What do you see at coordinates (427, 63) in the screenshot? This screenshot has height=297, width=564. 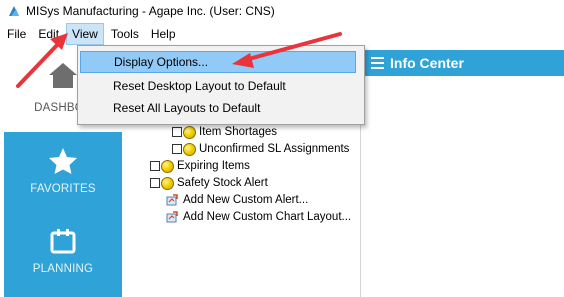 I see `info-center-title: Info Center` at bounding box center [427, 63].